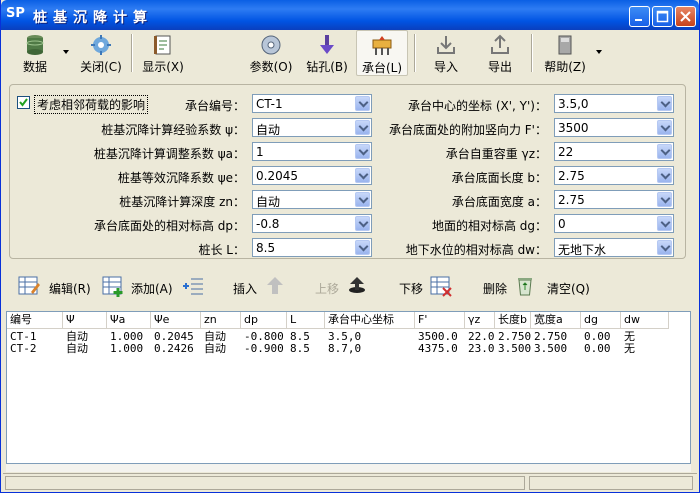 This screenshot has height=493, width=700. Describe the element at coordinates (427, 286) in the screenshot. I see `move-down-button: 下移` at that location.